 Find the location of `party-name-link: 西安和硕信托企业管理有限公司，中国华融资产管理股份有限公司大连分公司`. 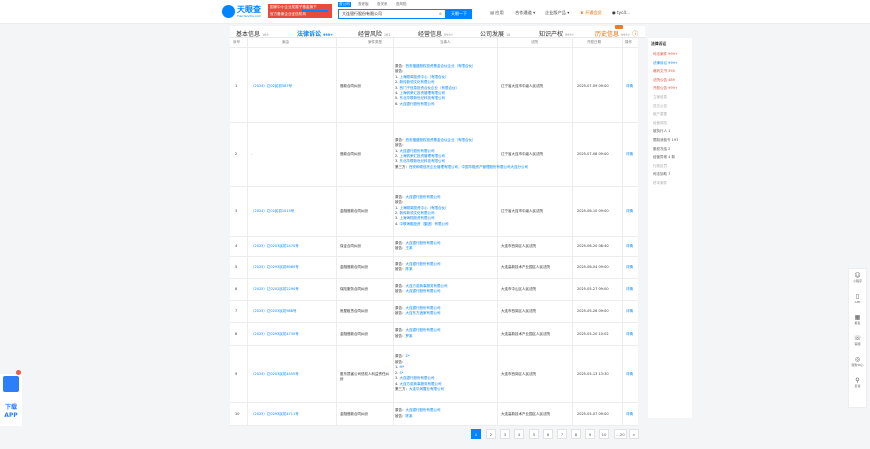

party-name-link: 西安和硕信托企业管理有限公司，中国华融资产管理股份有限公司大连分公司 is located at coordinates (468, 167).